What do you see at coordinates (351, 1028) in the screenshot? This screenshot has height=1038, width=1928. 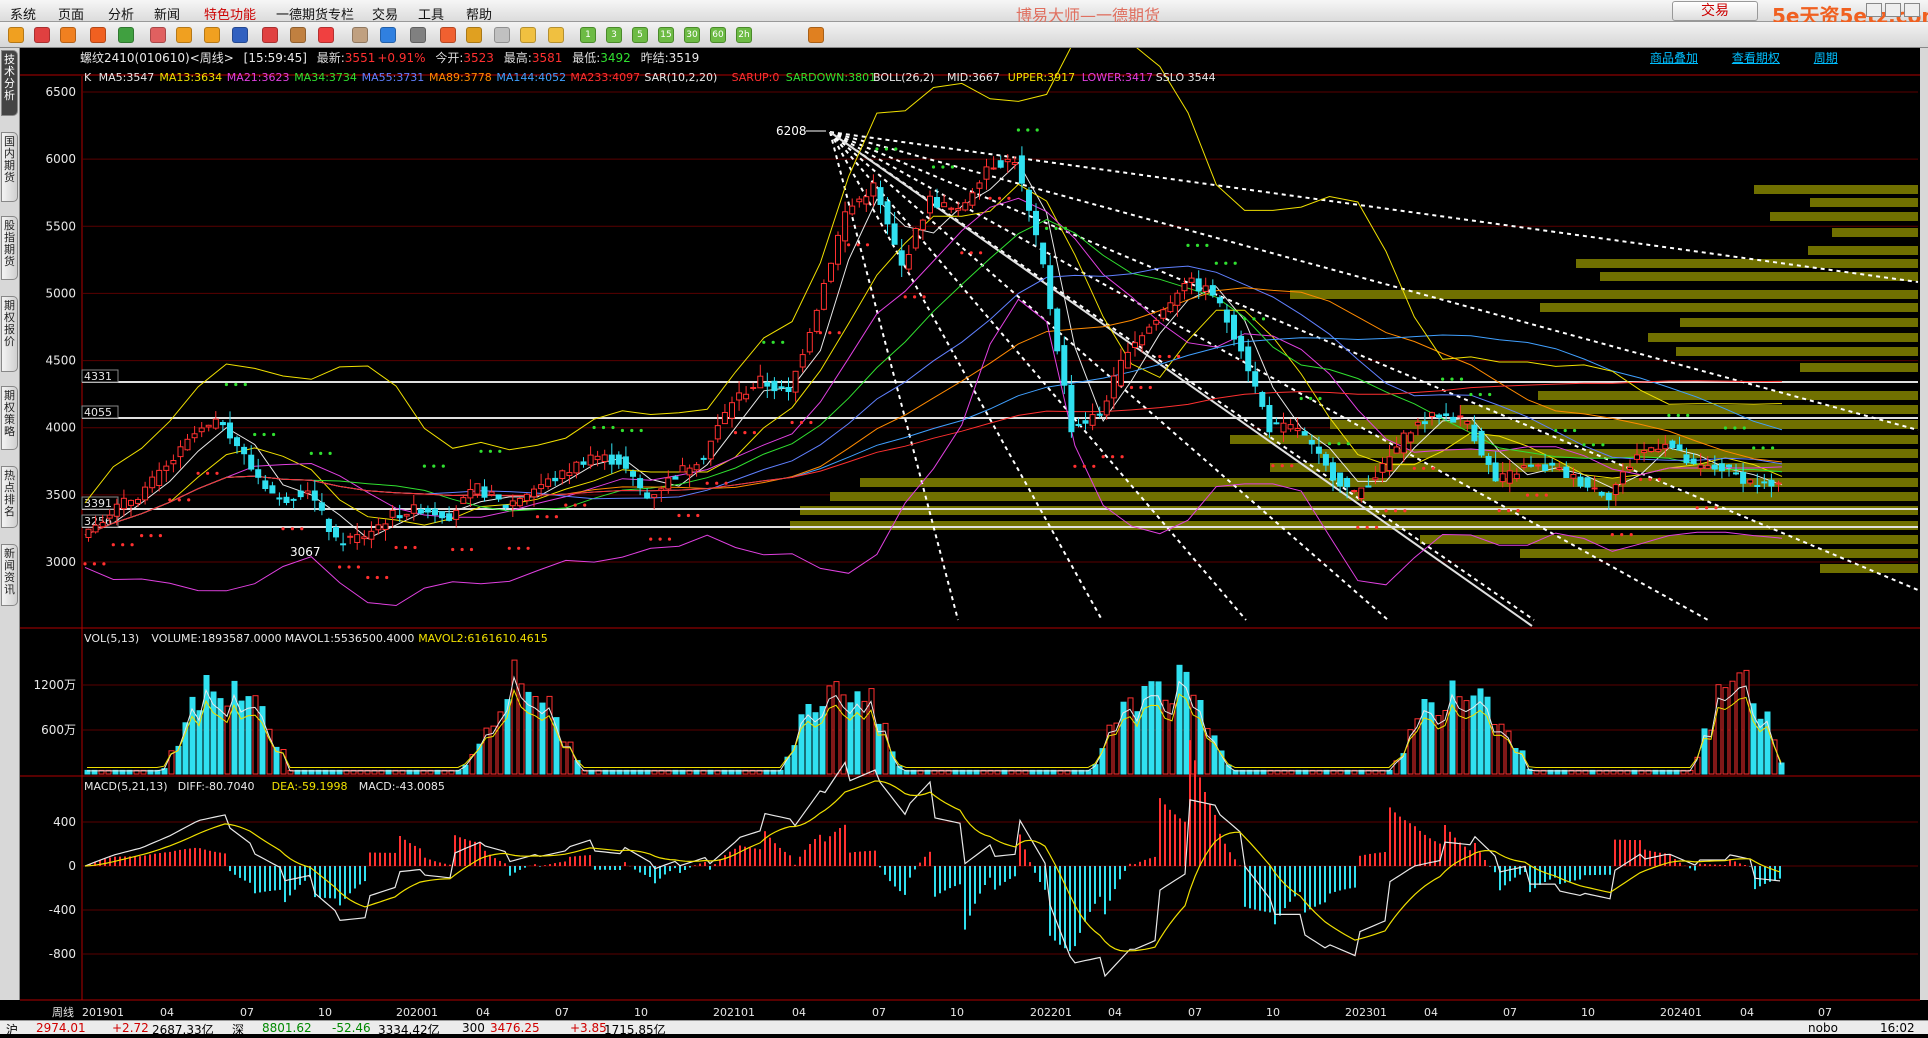 I see `status-item-6: -52.46` at bounding box center [351, 1028].